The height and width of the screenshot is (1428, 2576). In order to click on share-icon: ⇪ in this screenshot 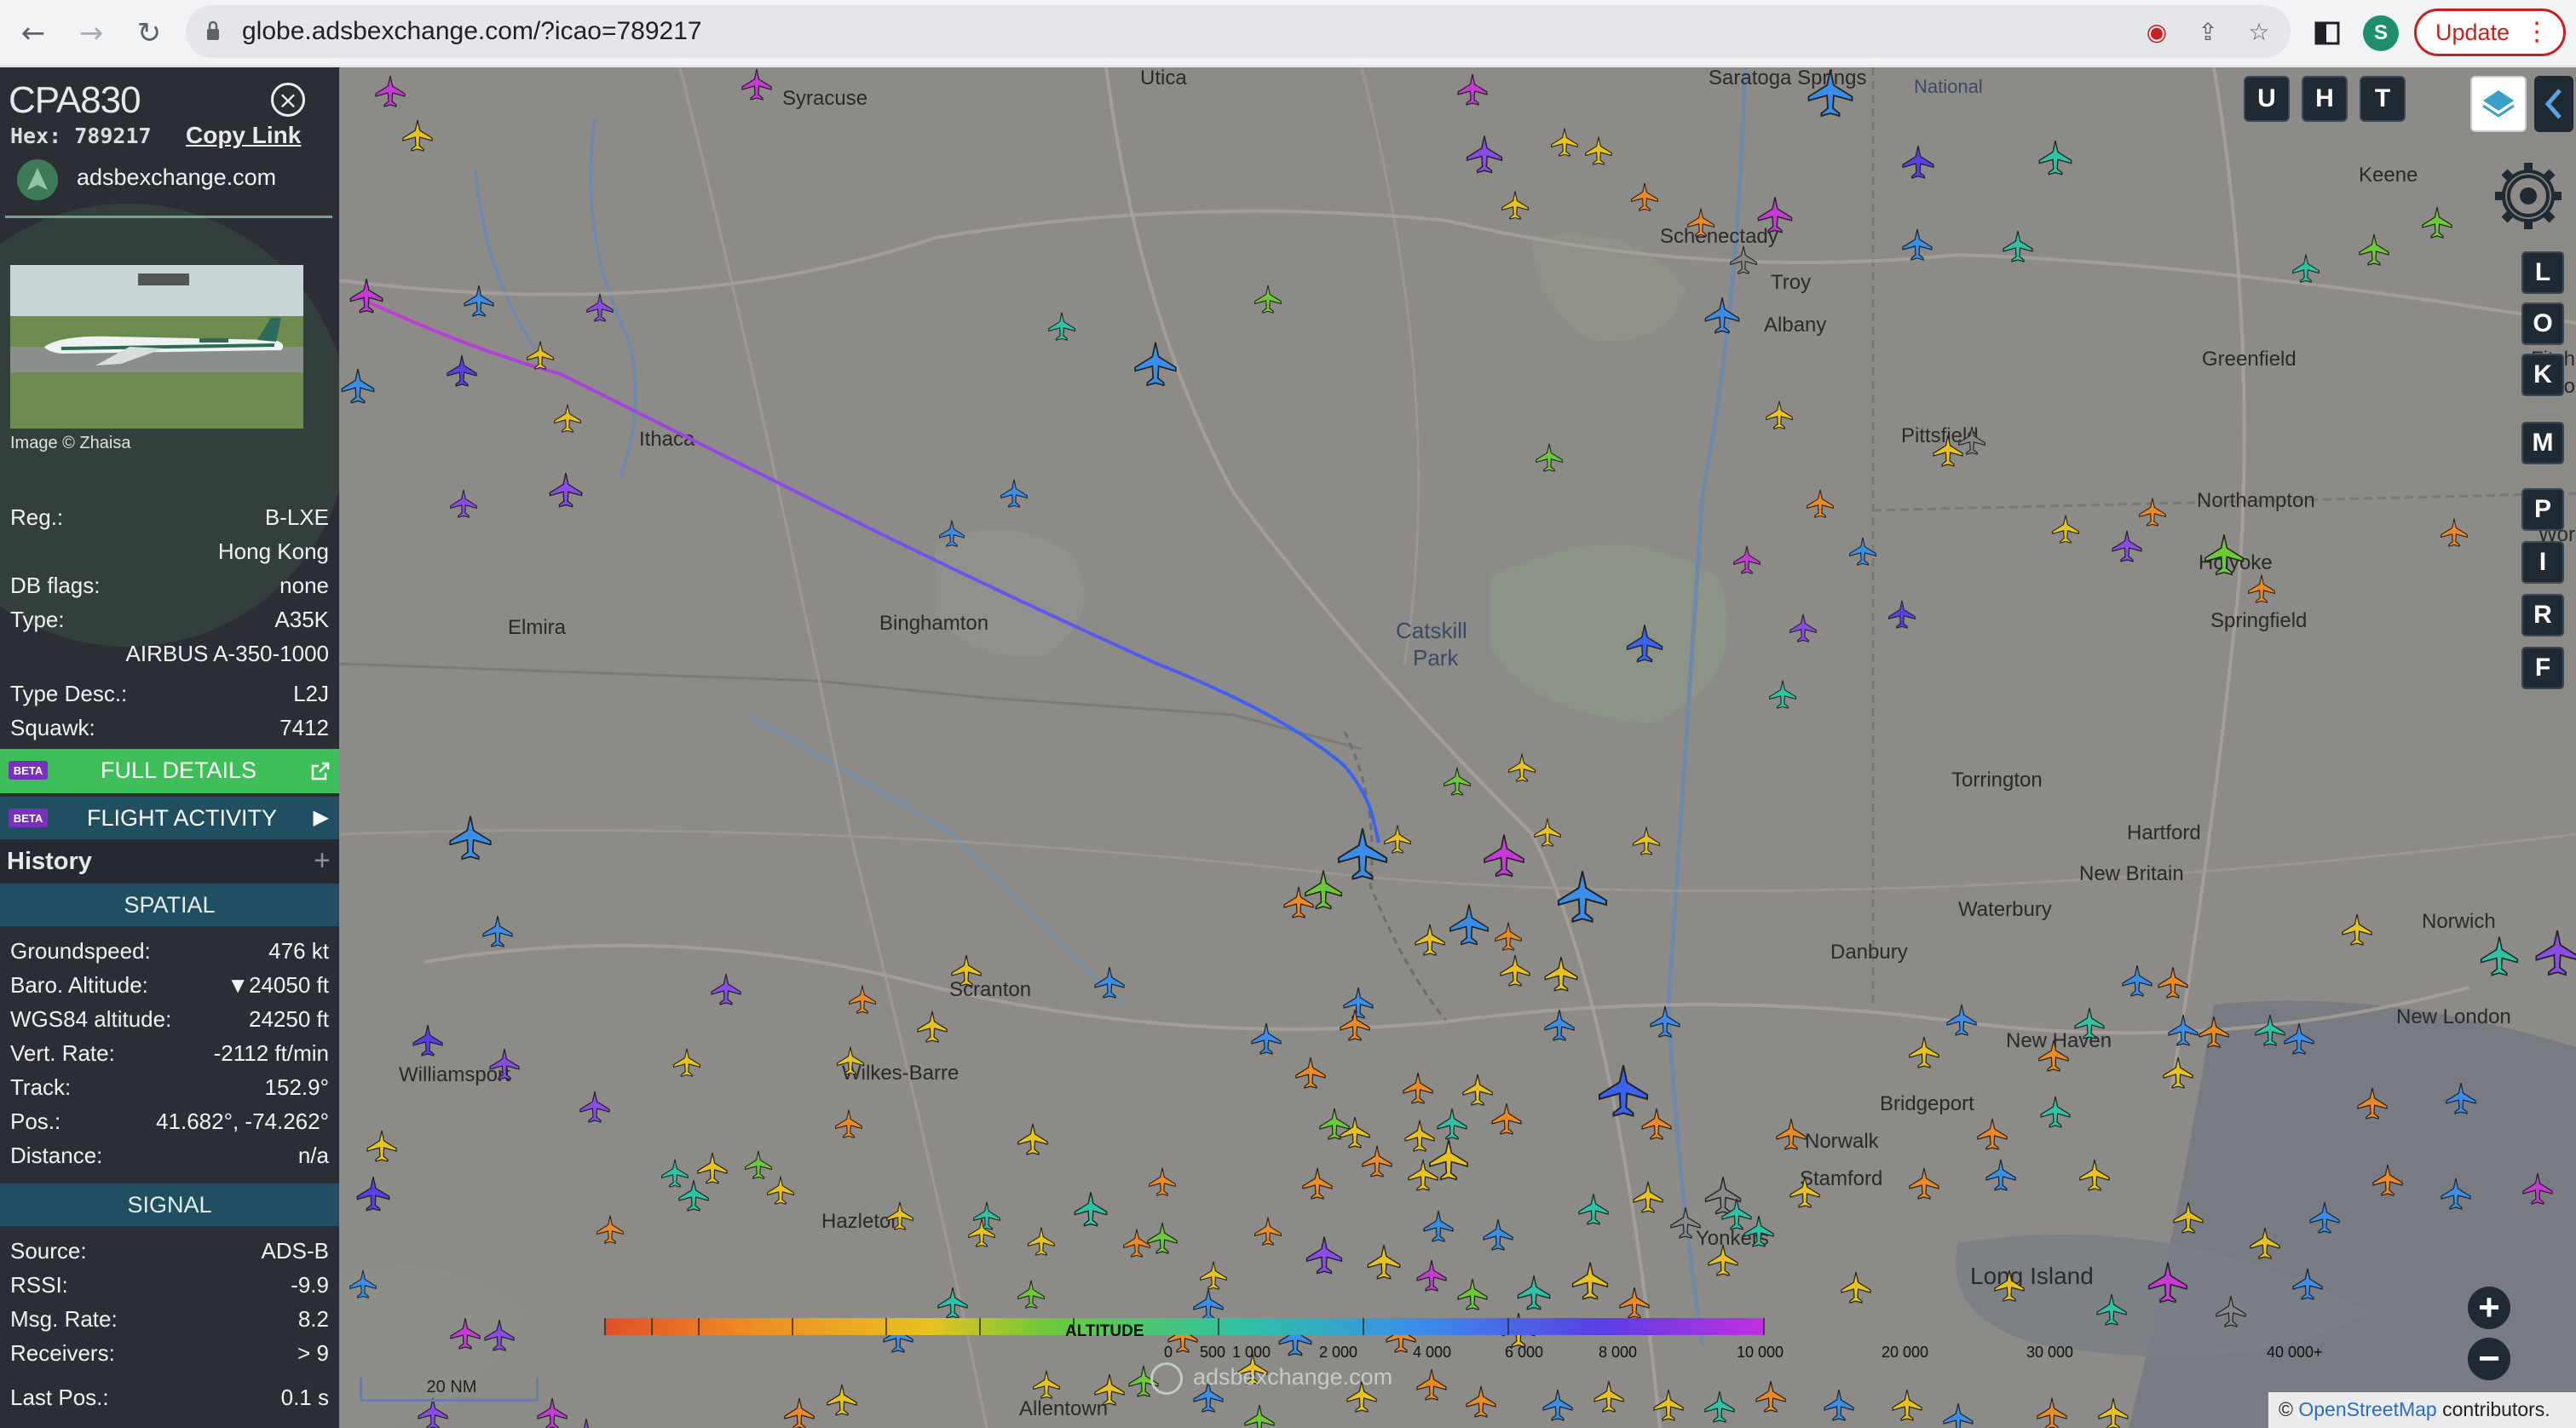, I will do `click(2208, 31)`.